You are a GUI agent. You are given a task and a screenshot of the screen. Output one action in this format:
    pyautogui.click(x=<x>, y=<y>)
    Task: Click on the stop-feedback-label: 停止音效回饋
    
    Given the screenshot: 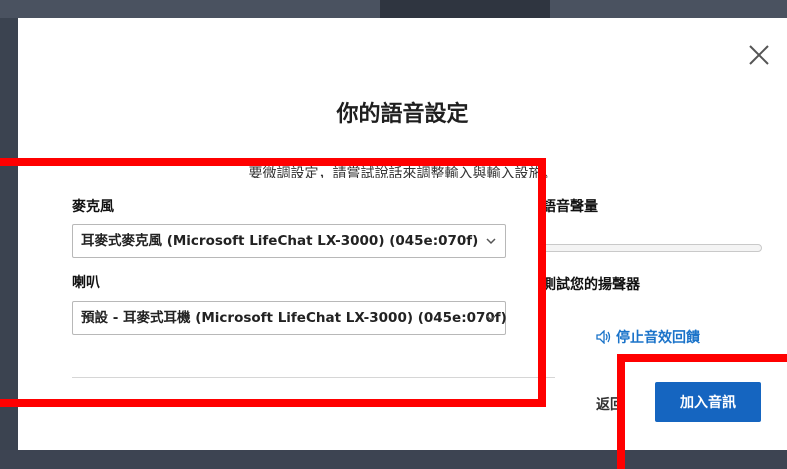 What is the action you would take?
    pyautogui.click(x=658, y=338)
    